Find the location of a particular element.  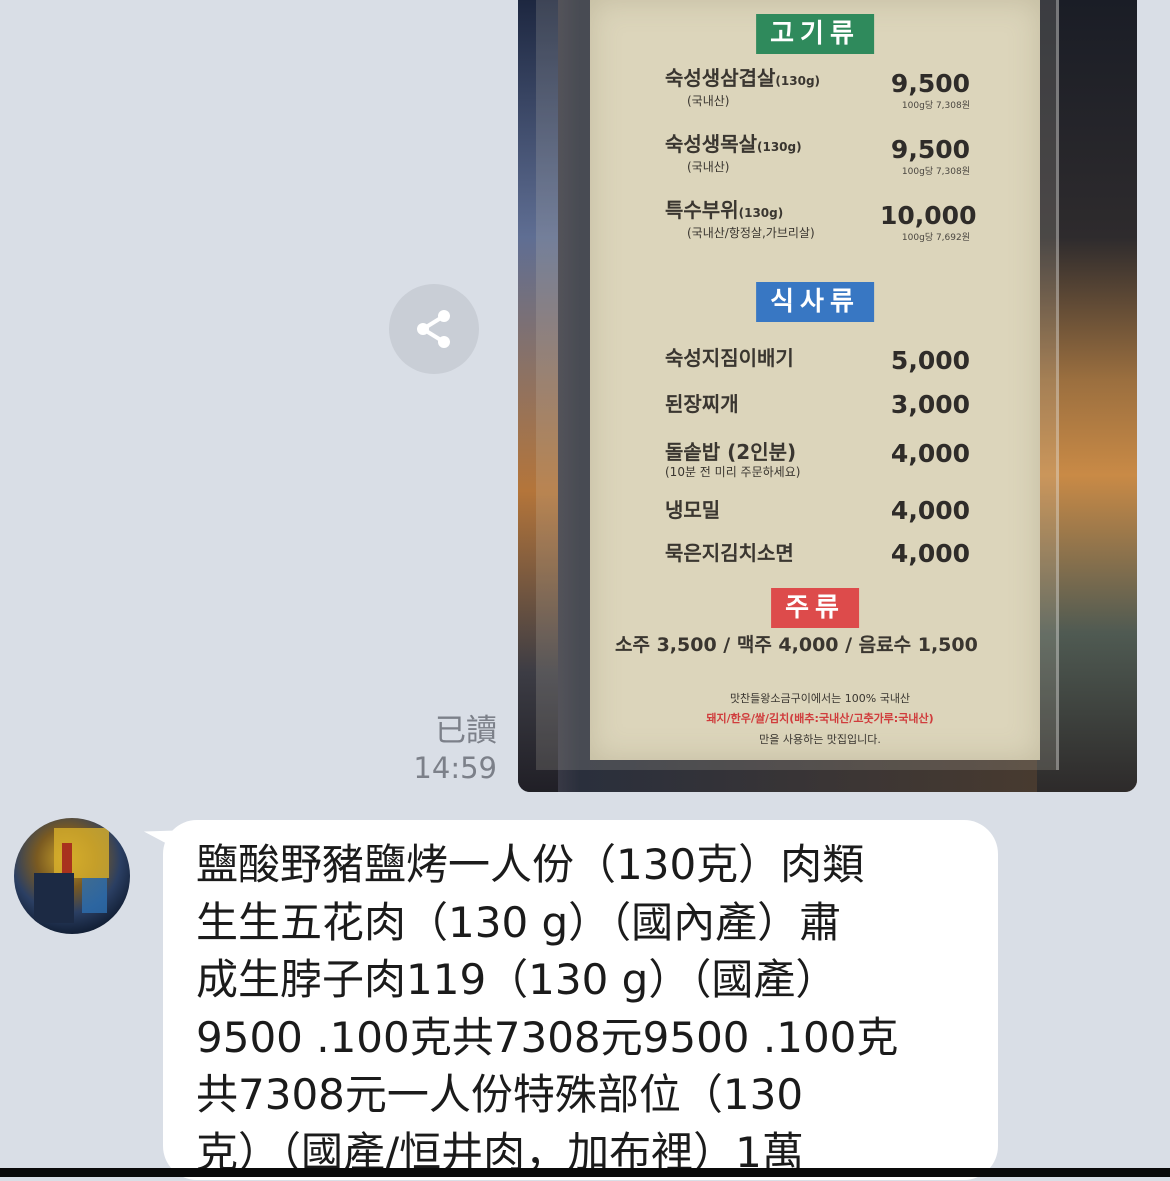

menu-item-price: 5,000 is located at coordinates (930, 360).